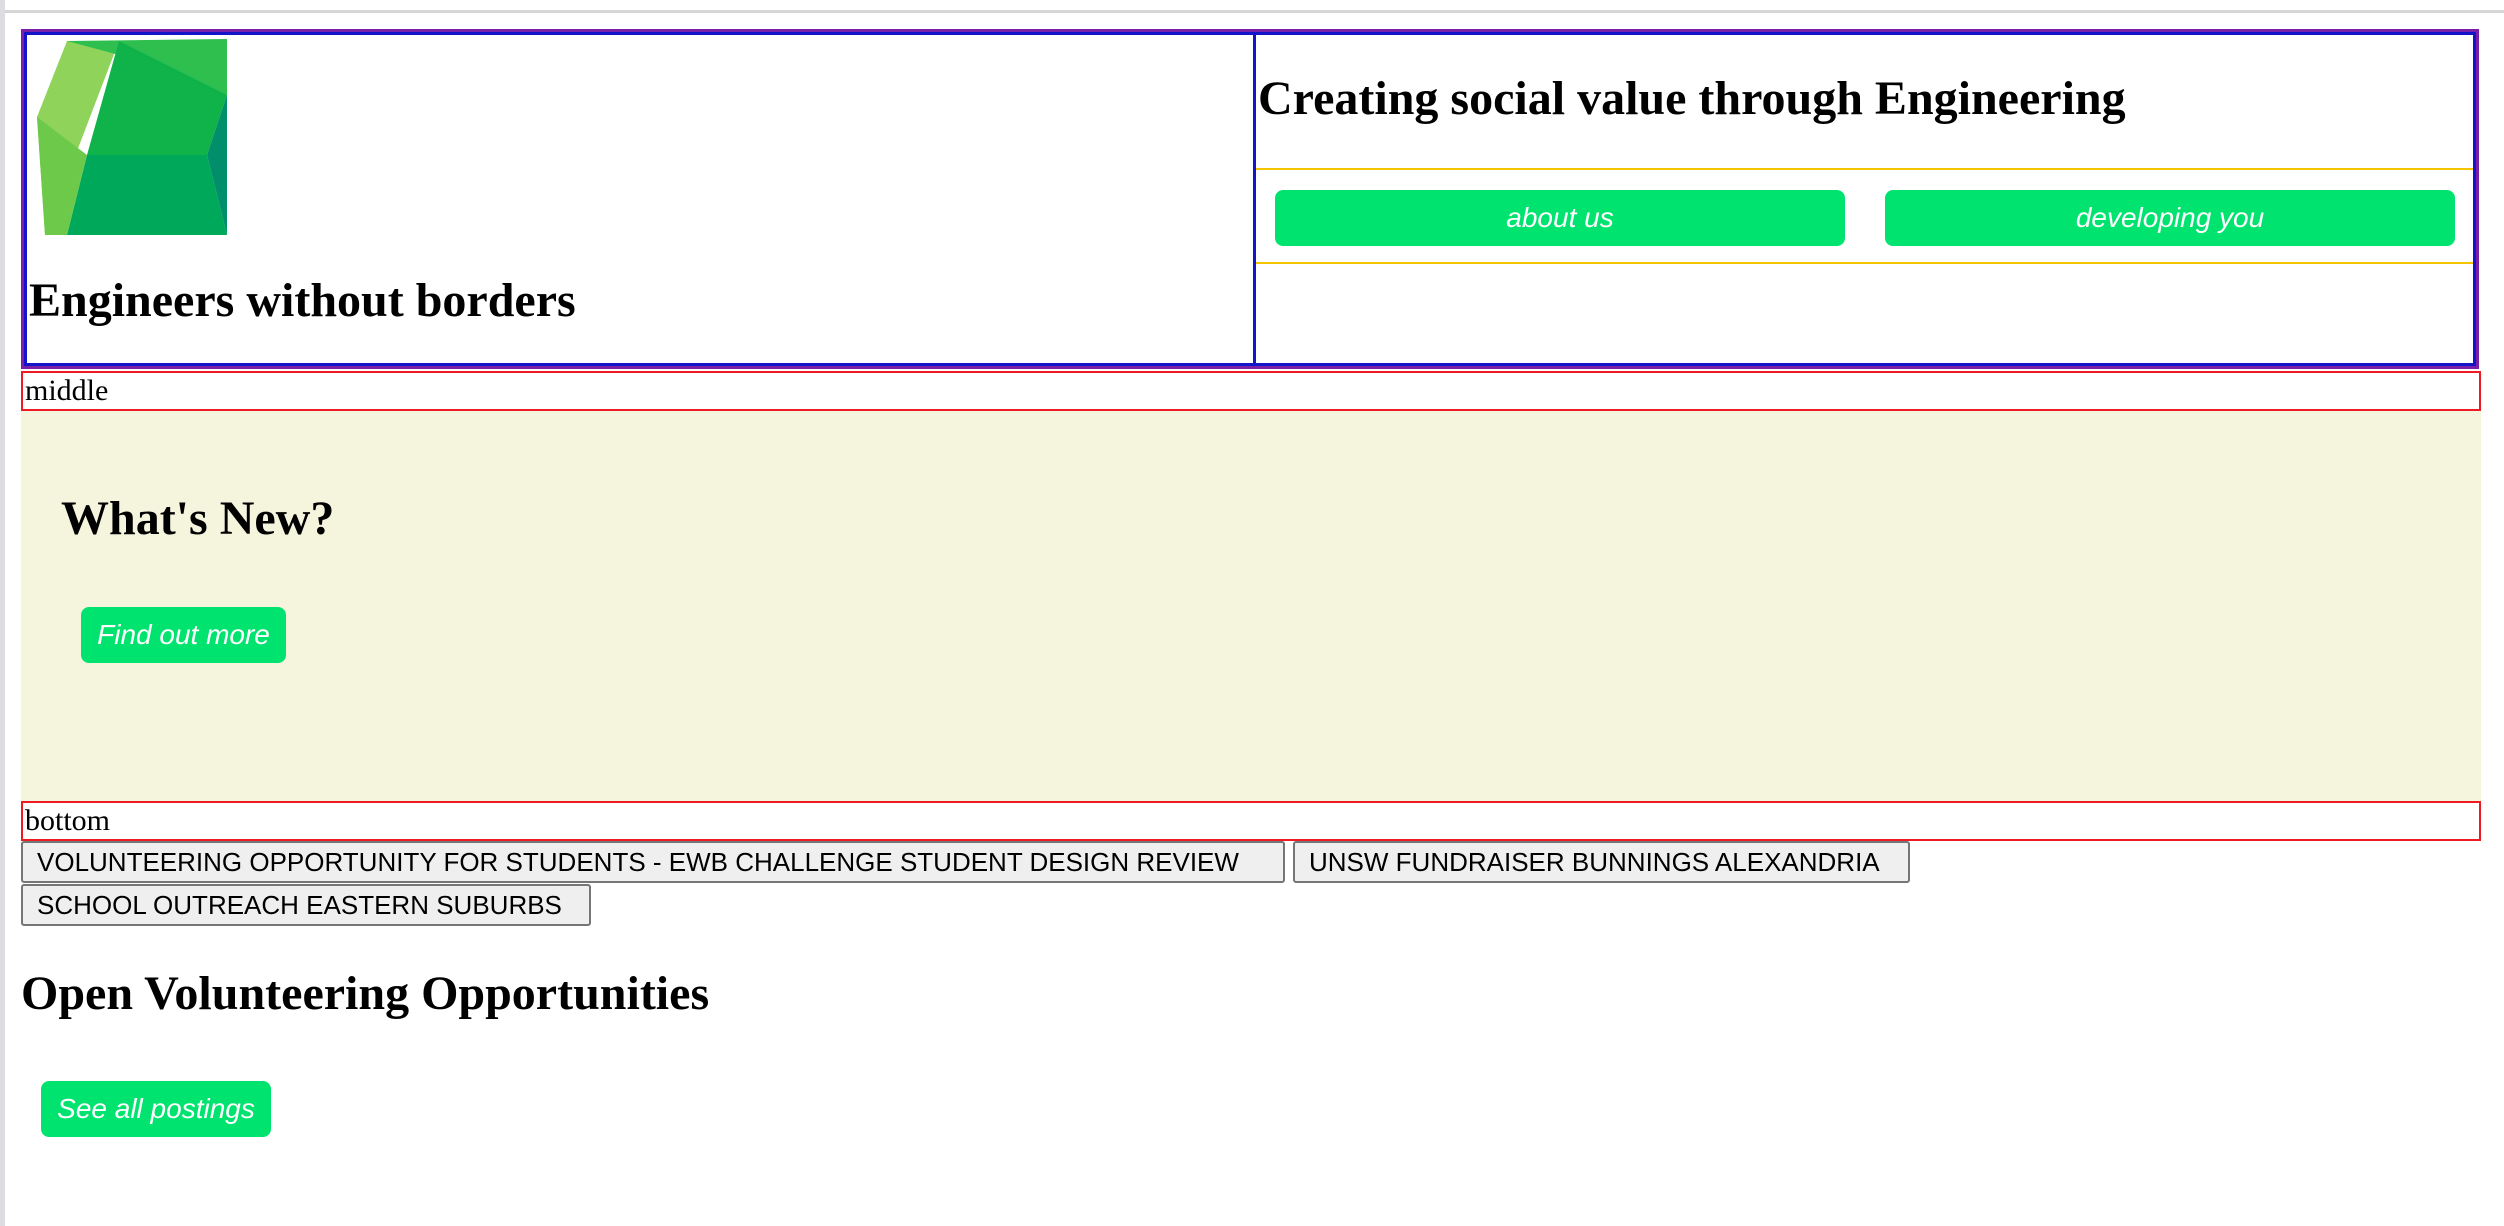 This screenshot has height=1226, width=2504. I want to click on main-nav: about us developing you, so click(1864, 216).